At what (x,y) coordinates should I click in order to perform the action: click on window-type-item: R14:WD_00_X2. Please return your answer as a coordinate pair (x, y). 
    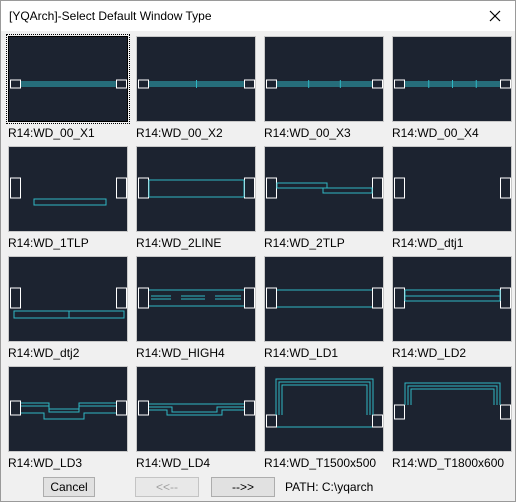
    Looking at the image, I should click on (197, 89).